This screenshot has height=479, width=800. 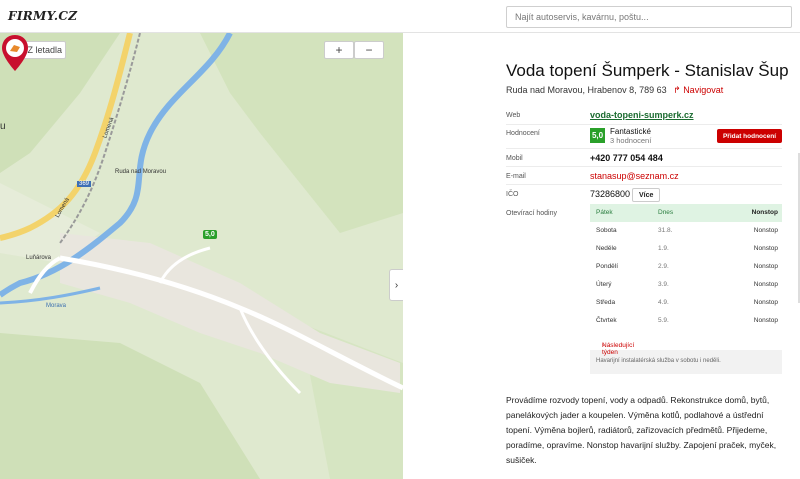 I want to click on hours-row: Středa 4.9. Nonstop, so click(x=686, y=303).